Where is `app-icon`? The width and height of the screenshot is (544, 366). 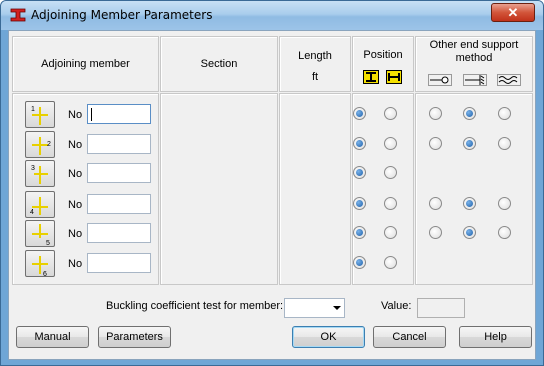 app-icon is located at coordinates (18, 15).